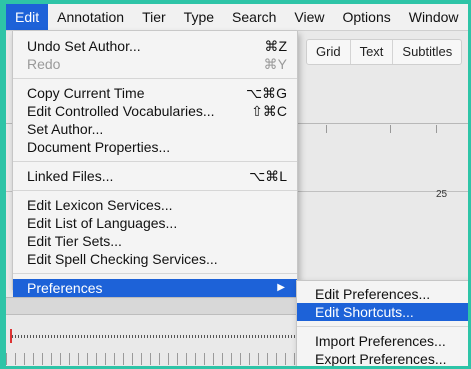 The height and width of the screenshot is (369, 471). I want to click on ruler-label: 25, so click(442, 194).